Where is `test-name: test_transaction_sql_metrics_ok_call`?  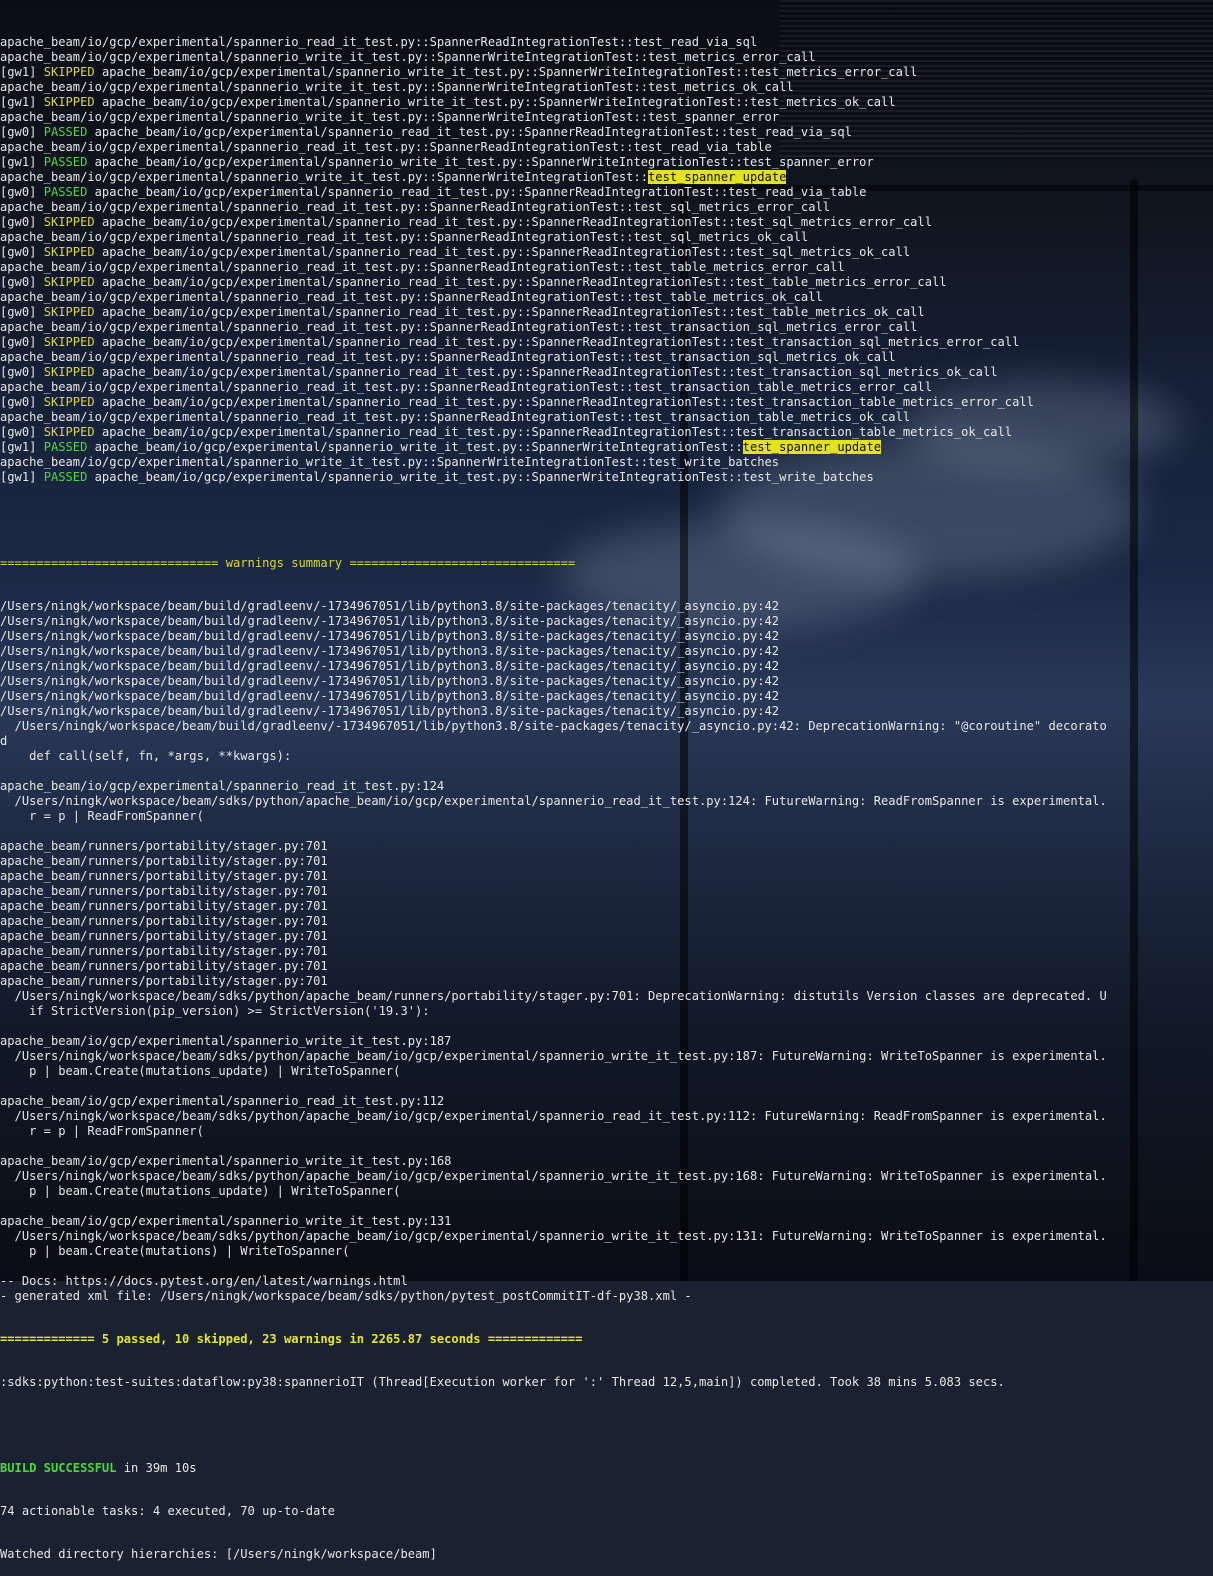
test-name: test_transaction_sql_metrics_ok_call is located at coordinates (866, 372).